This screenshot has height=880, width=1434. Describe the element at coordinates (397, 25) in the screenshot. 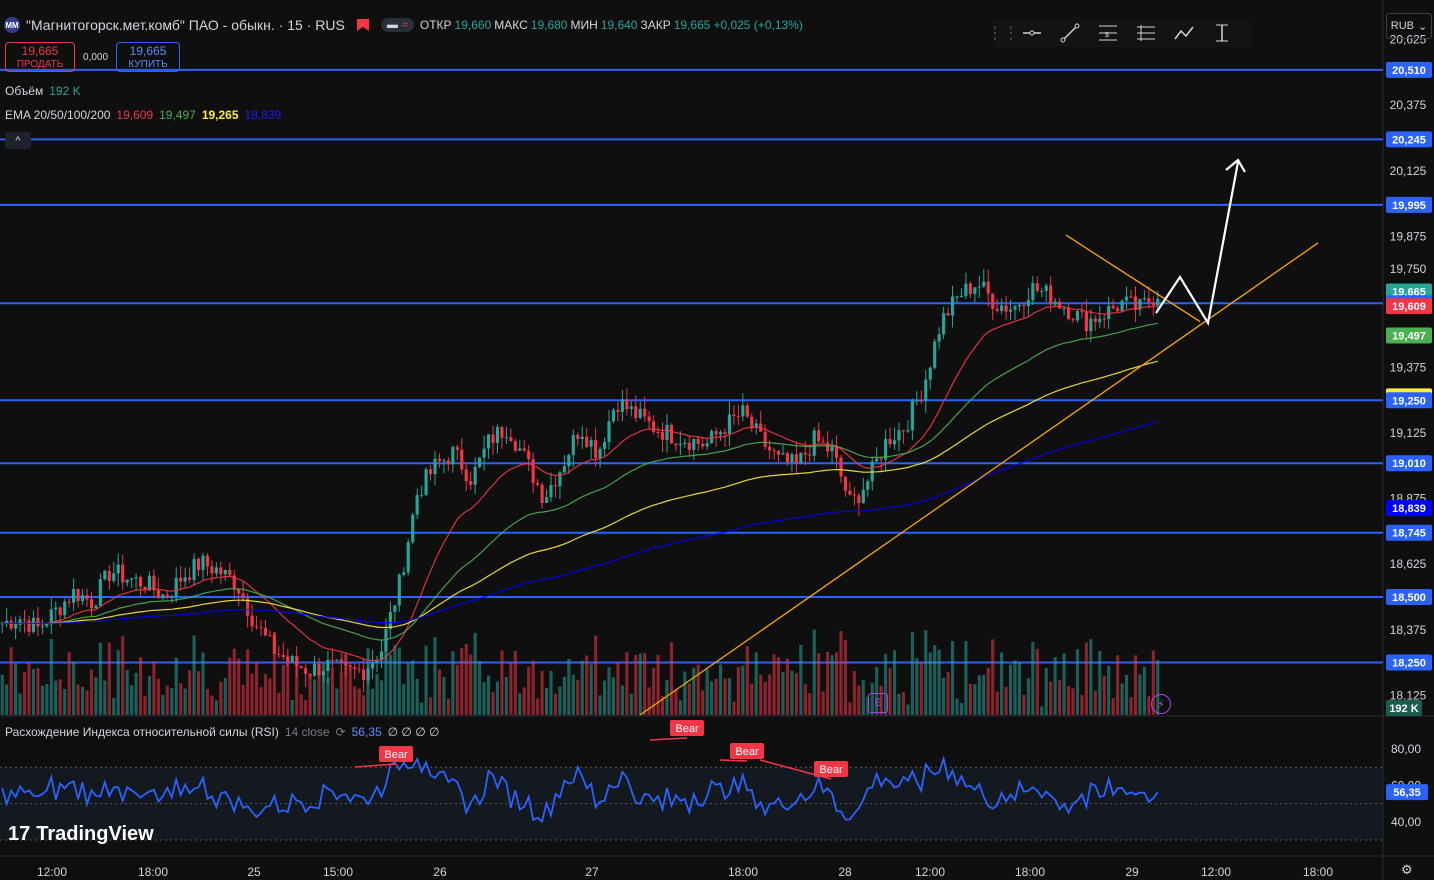

I see `indicator-toggle: ▬ ≈` at that location.